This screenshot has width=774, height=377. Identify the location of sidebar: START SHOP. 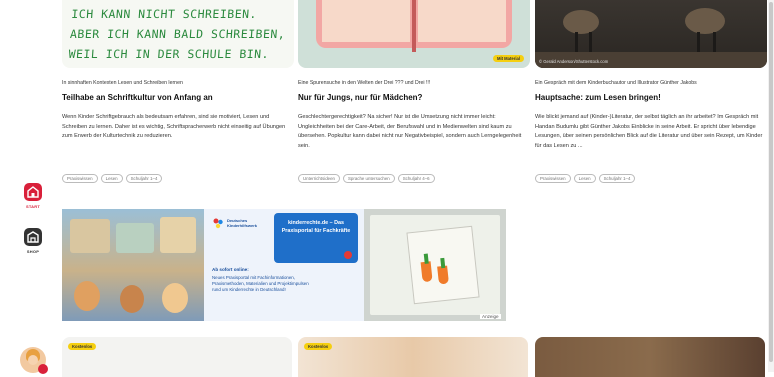
(30, 187).